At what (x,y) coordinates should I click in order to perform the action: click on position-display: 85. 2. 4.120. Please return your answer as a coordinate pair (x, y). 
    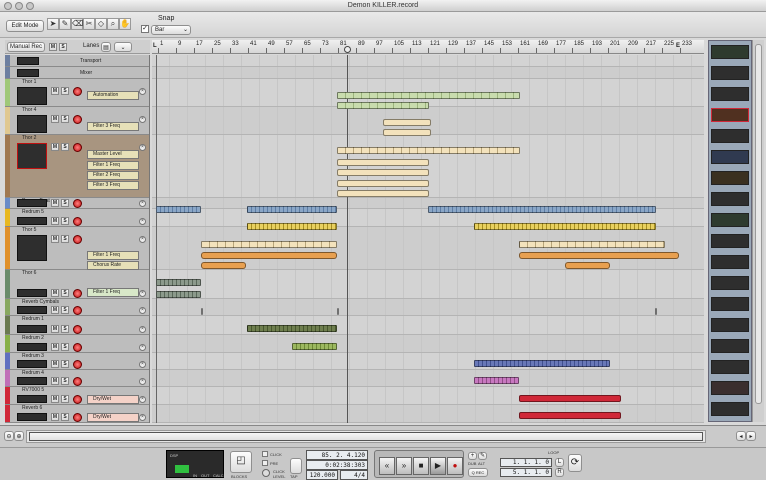
    Looking at the image, I should click on (337, 455).